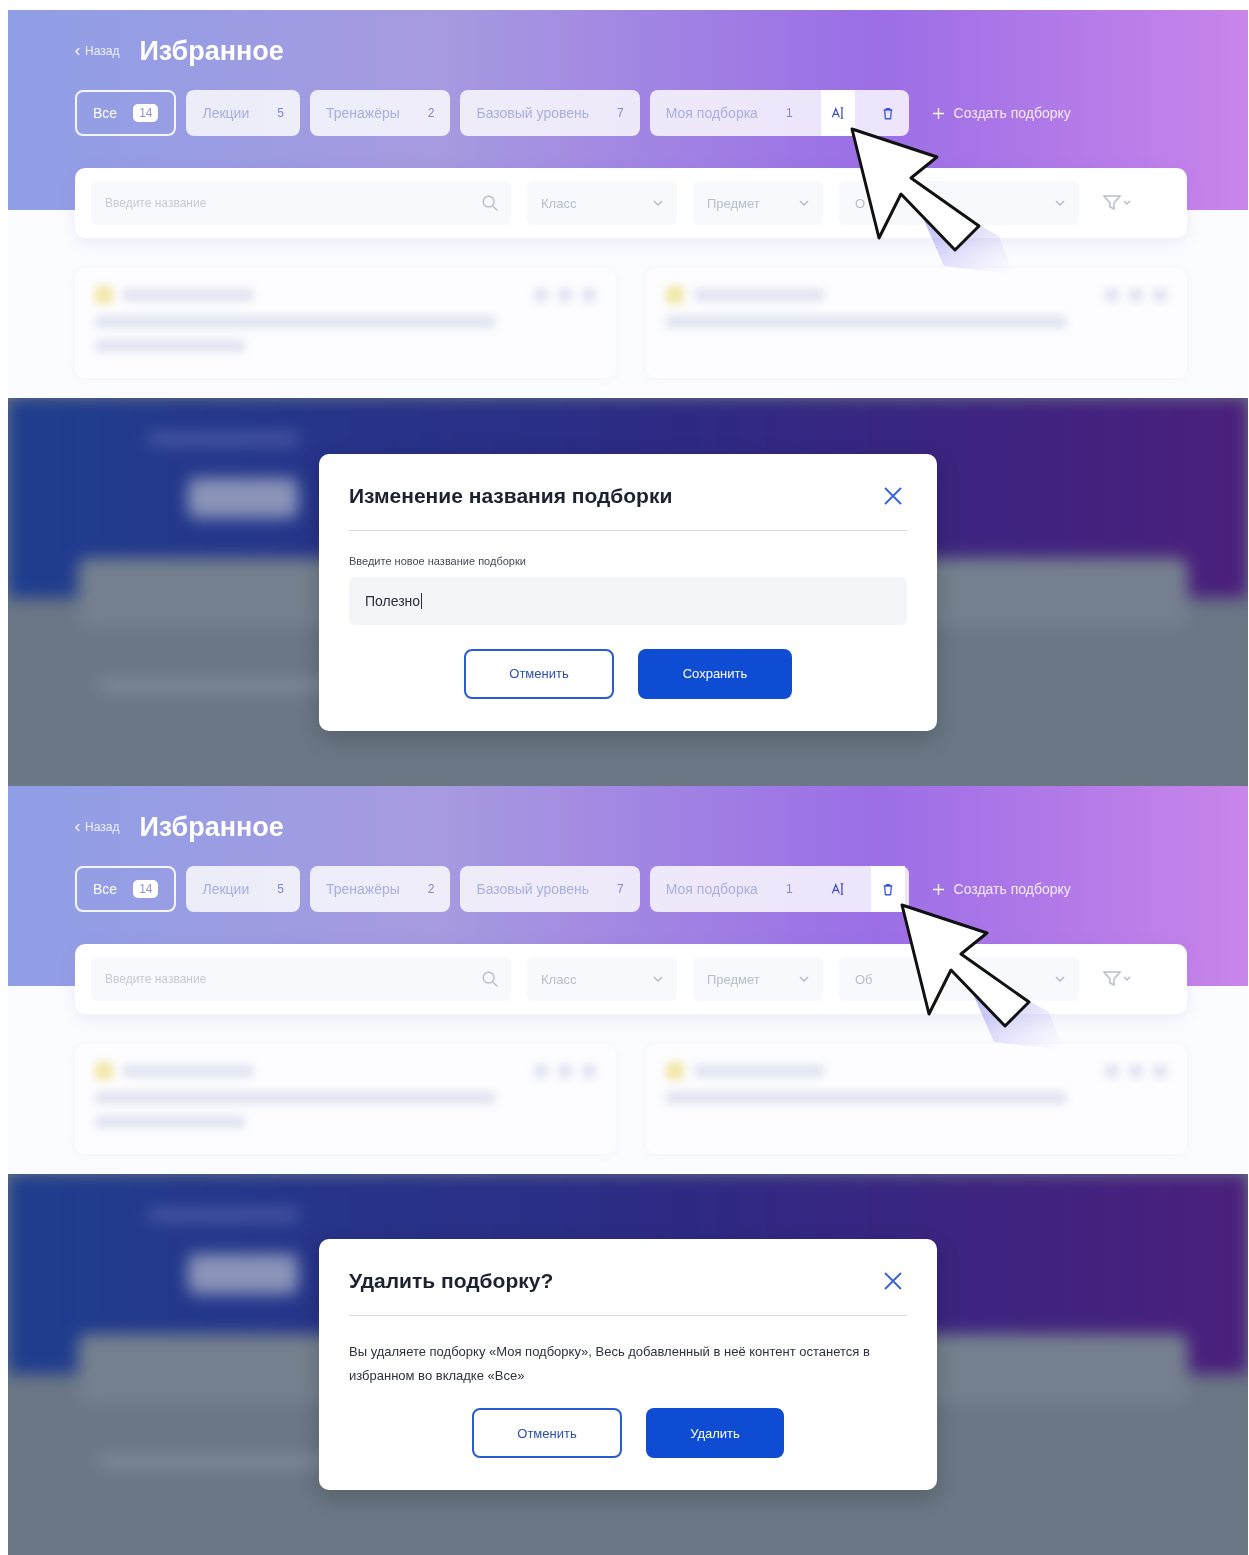  I want to click on confirm-button: Сохранить, so click(715, 673).